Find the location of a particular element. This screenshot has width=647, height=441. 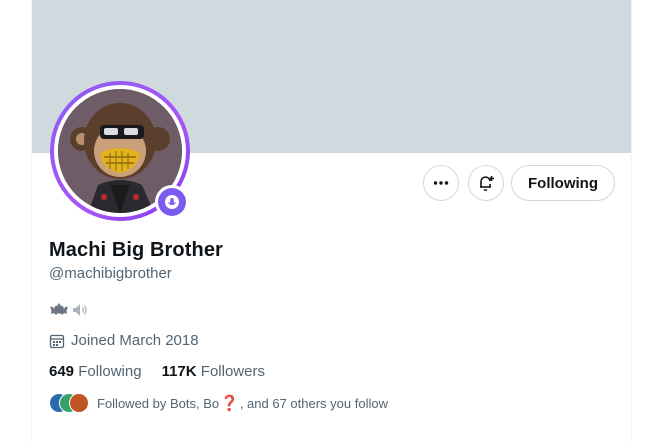

more-horizontal-icon is located at coordinates (441, 183).